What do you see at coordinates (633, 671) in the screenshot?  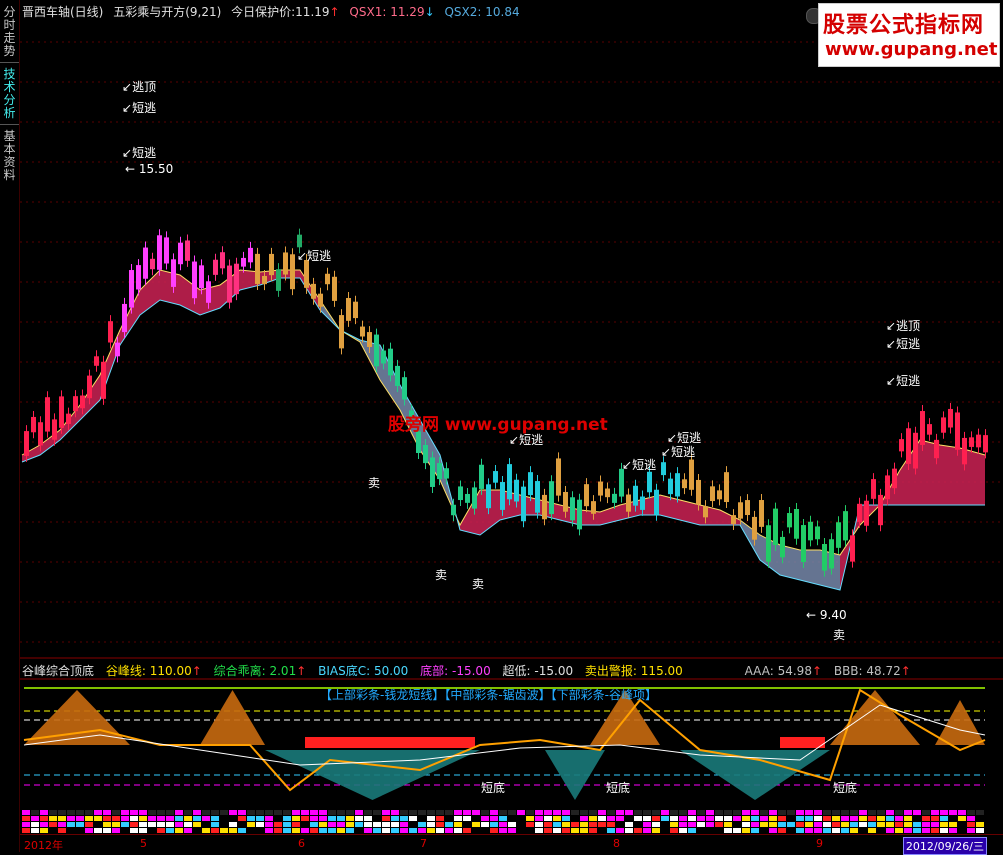 I see `indicator-item: 卖出警报: 115.00` at bounding box center [633, 671].